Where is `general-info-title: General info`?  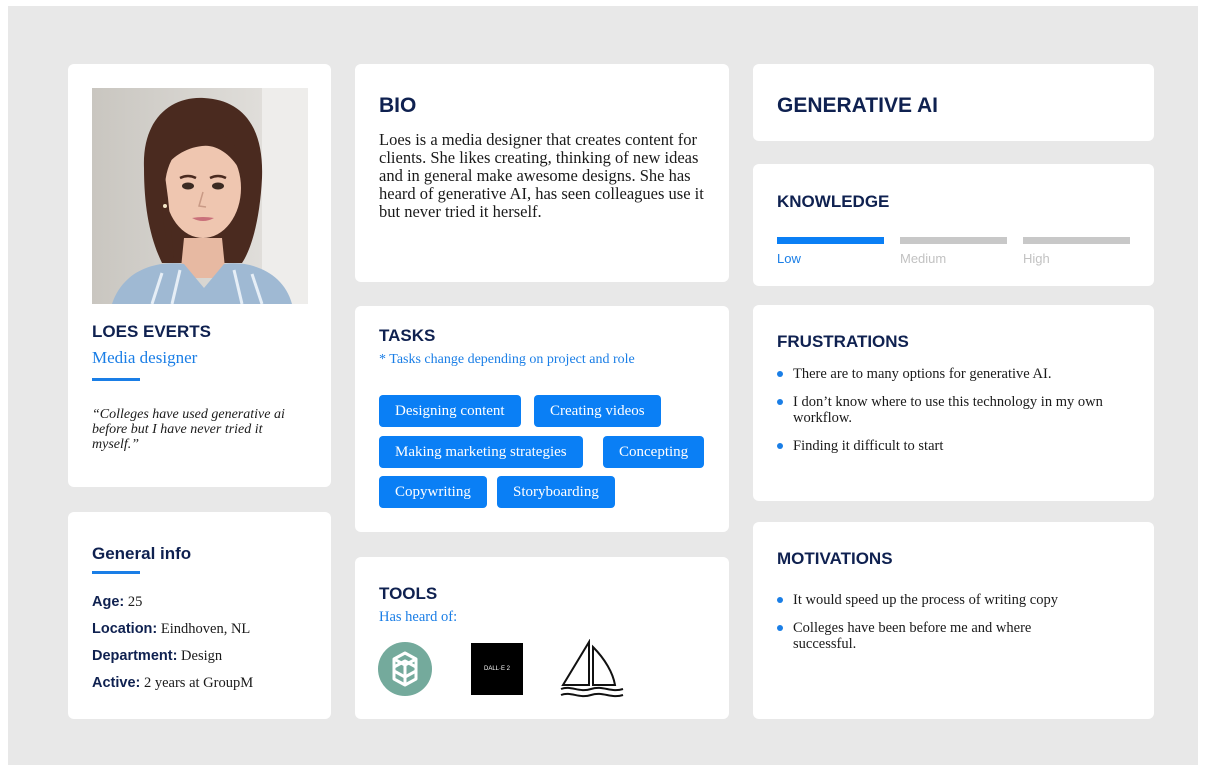 general-info-title: General info is located at coordinates (142, 553).